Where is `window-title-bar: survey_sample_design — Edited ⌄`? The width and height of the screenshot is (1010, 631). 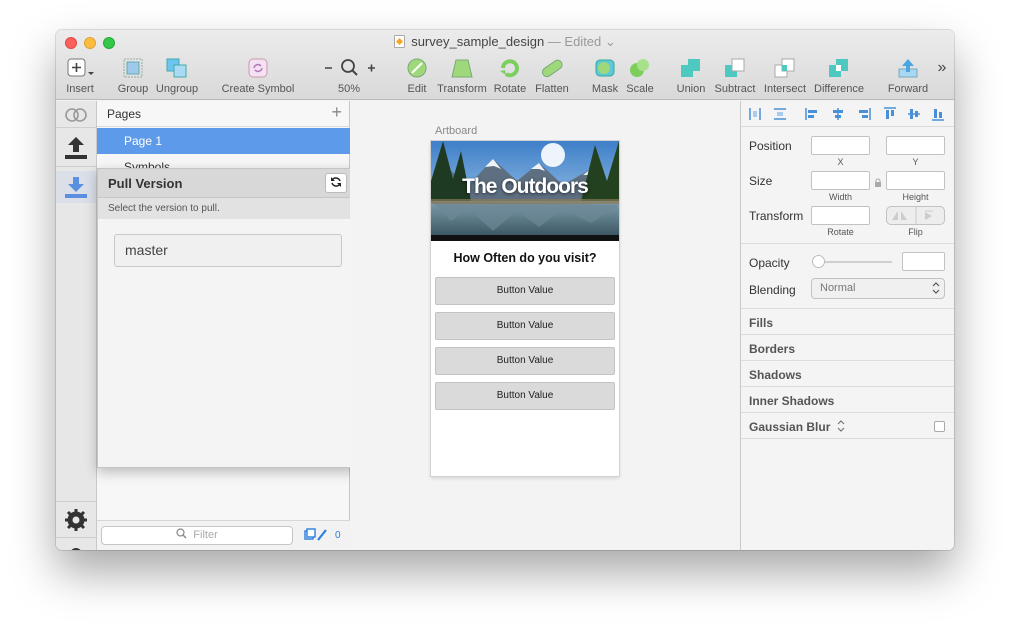
window-title-bar: survey_sample_design — Edited ⌄ is located at coordinates (505, 42).